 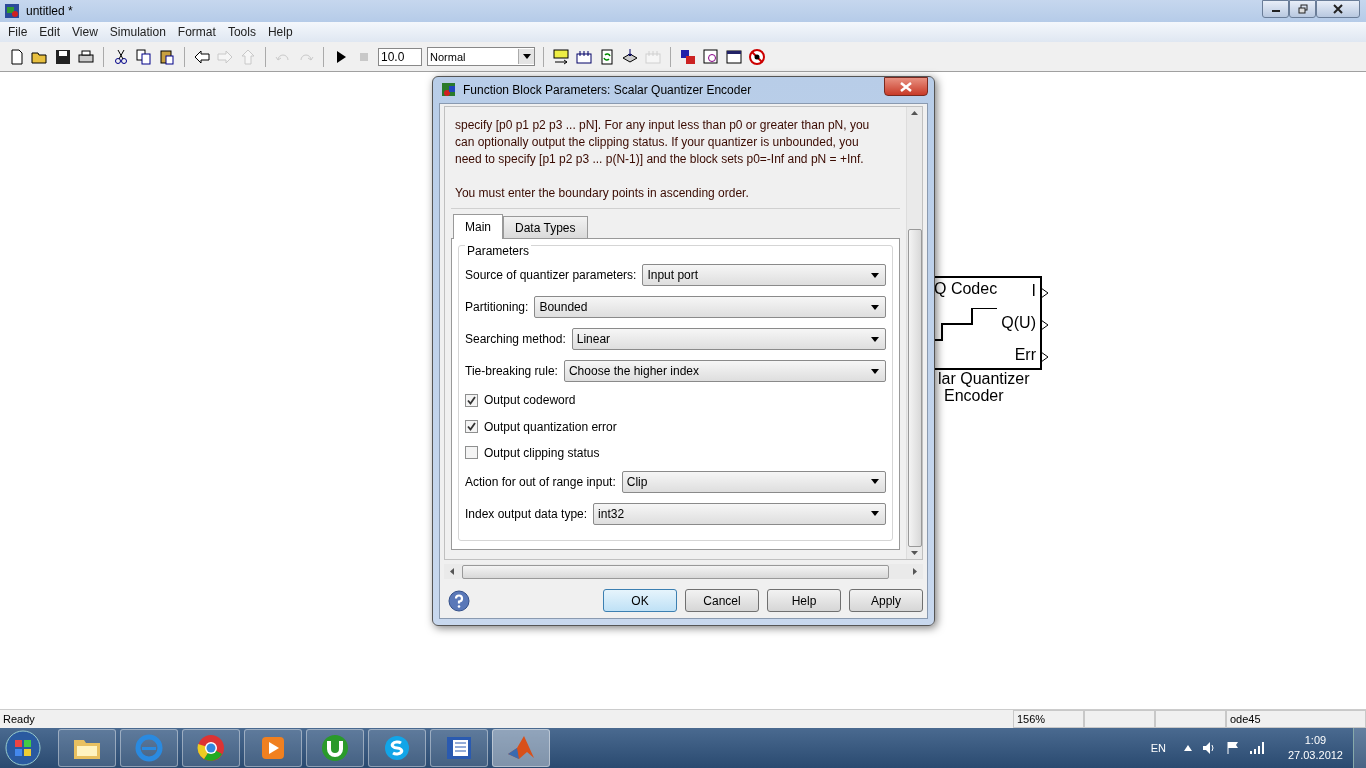 I want to click on cut-icon, so click(x=121, y=56).